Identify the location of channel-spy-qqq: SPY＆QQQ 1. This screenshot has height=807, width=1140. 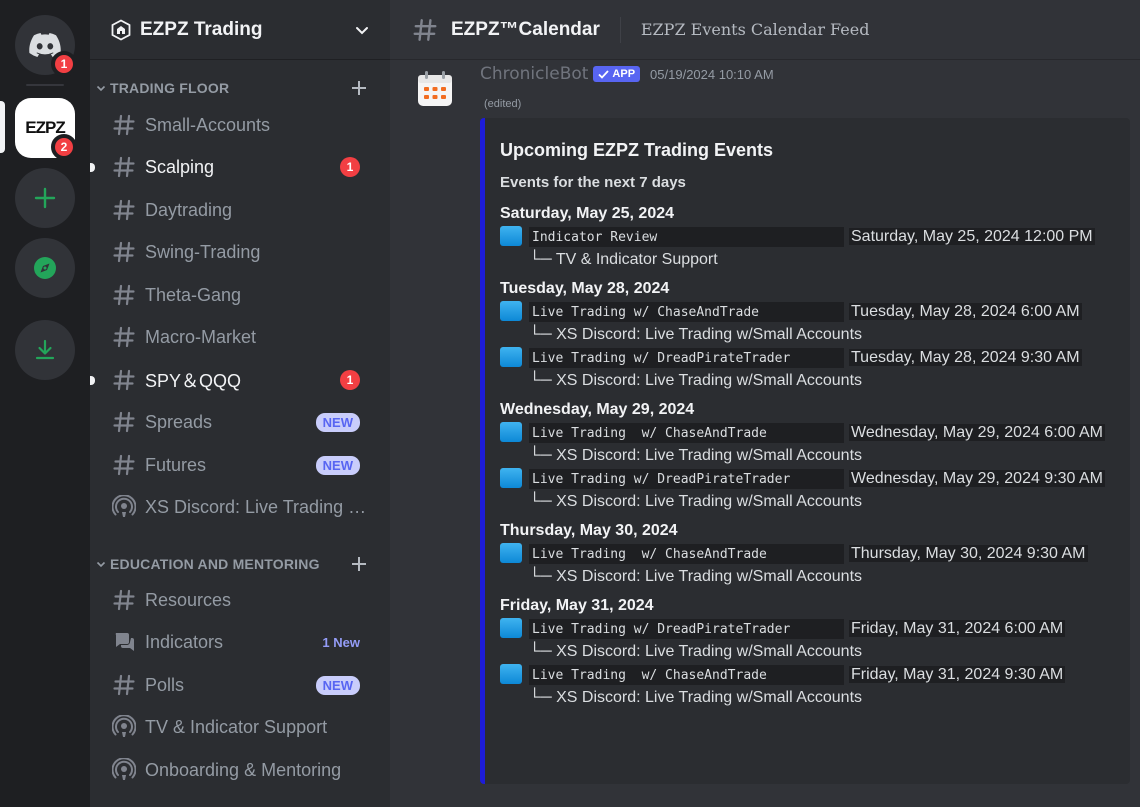
(231, 380).